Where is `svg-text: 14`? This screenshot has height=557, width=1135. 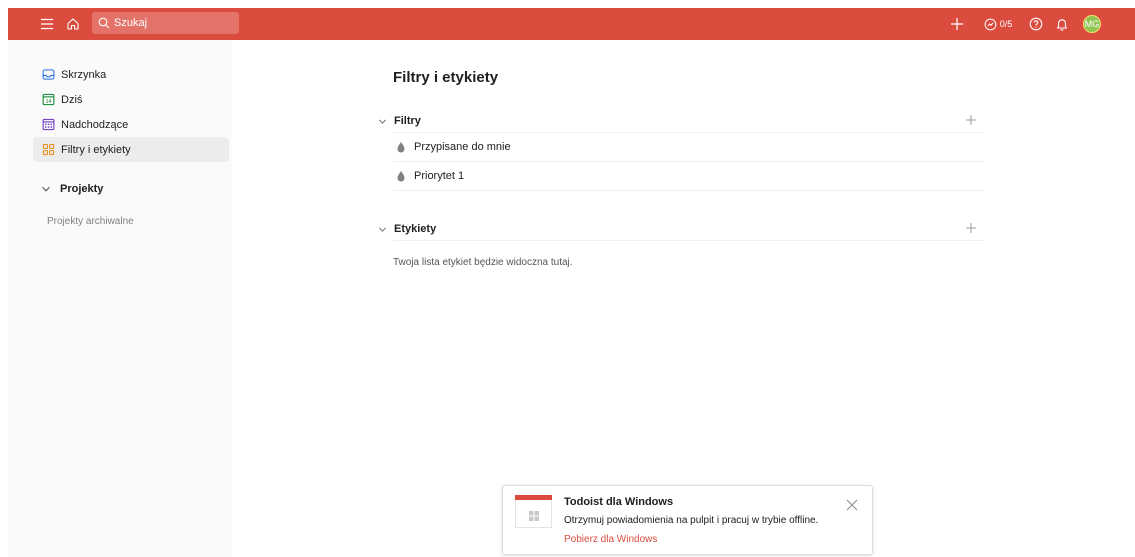 svg-text: 14 is located at coordinates (48, 102).